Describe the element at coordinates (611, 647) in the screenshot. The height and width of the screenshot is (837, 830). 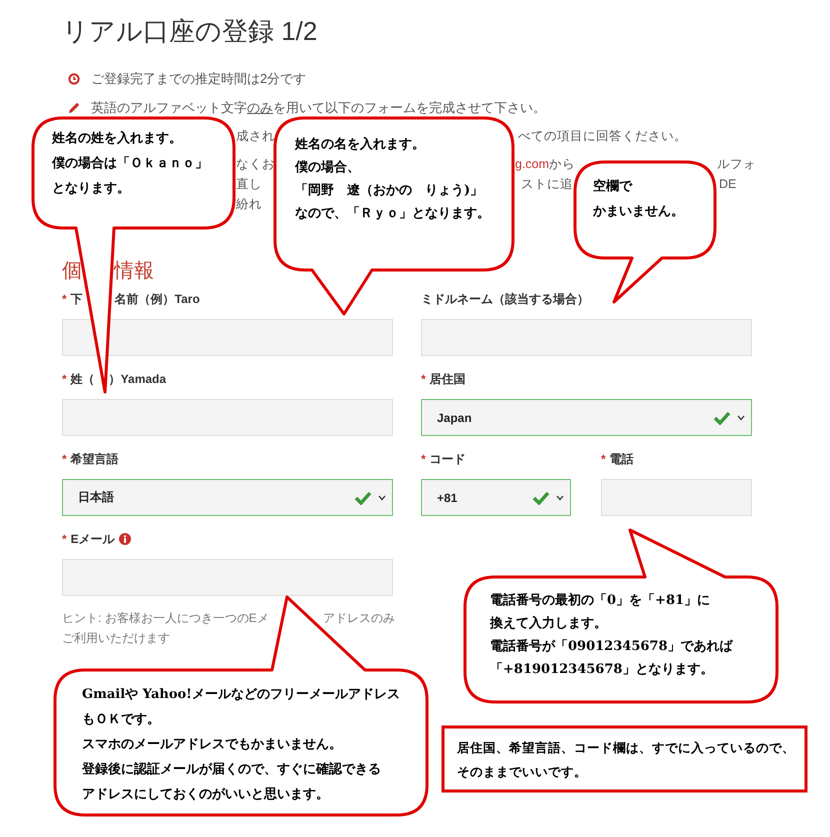
I see `callout-text: 電話番号が「09012345678」であれば` at that location.